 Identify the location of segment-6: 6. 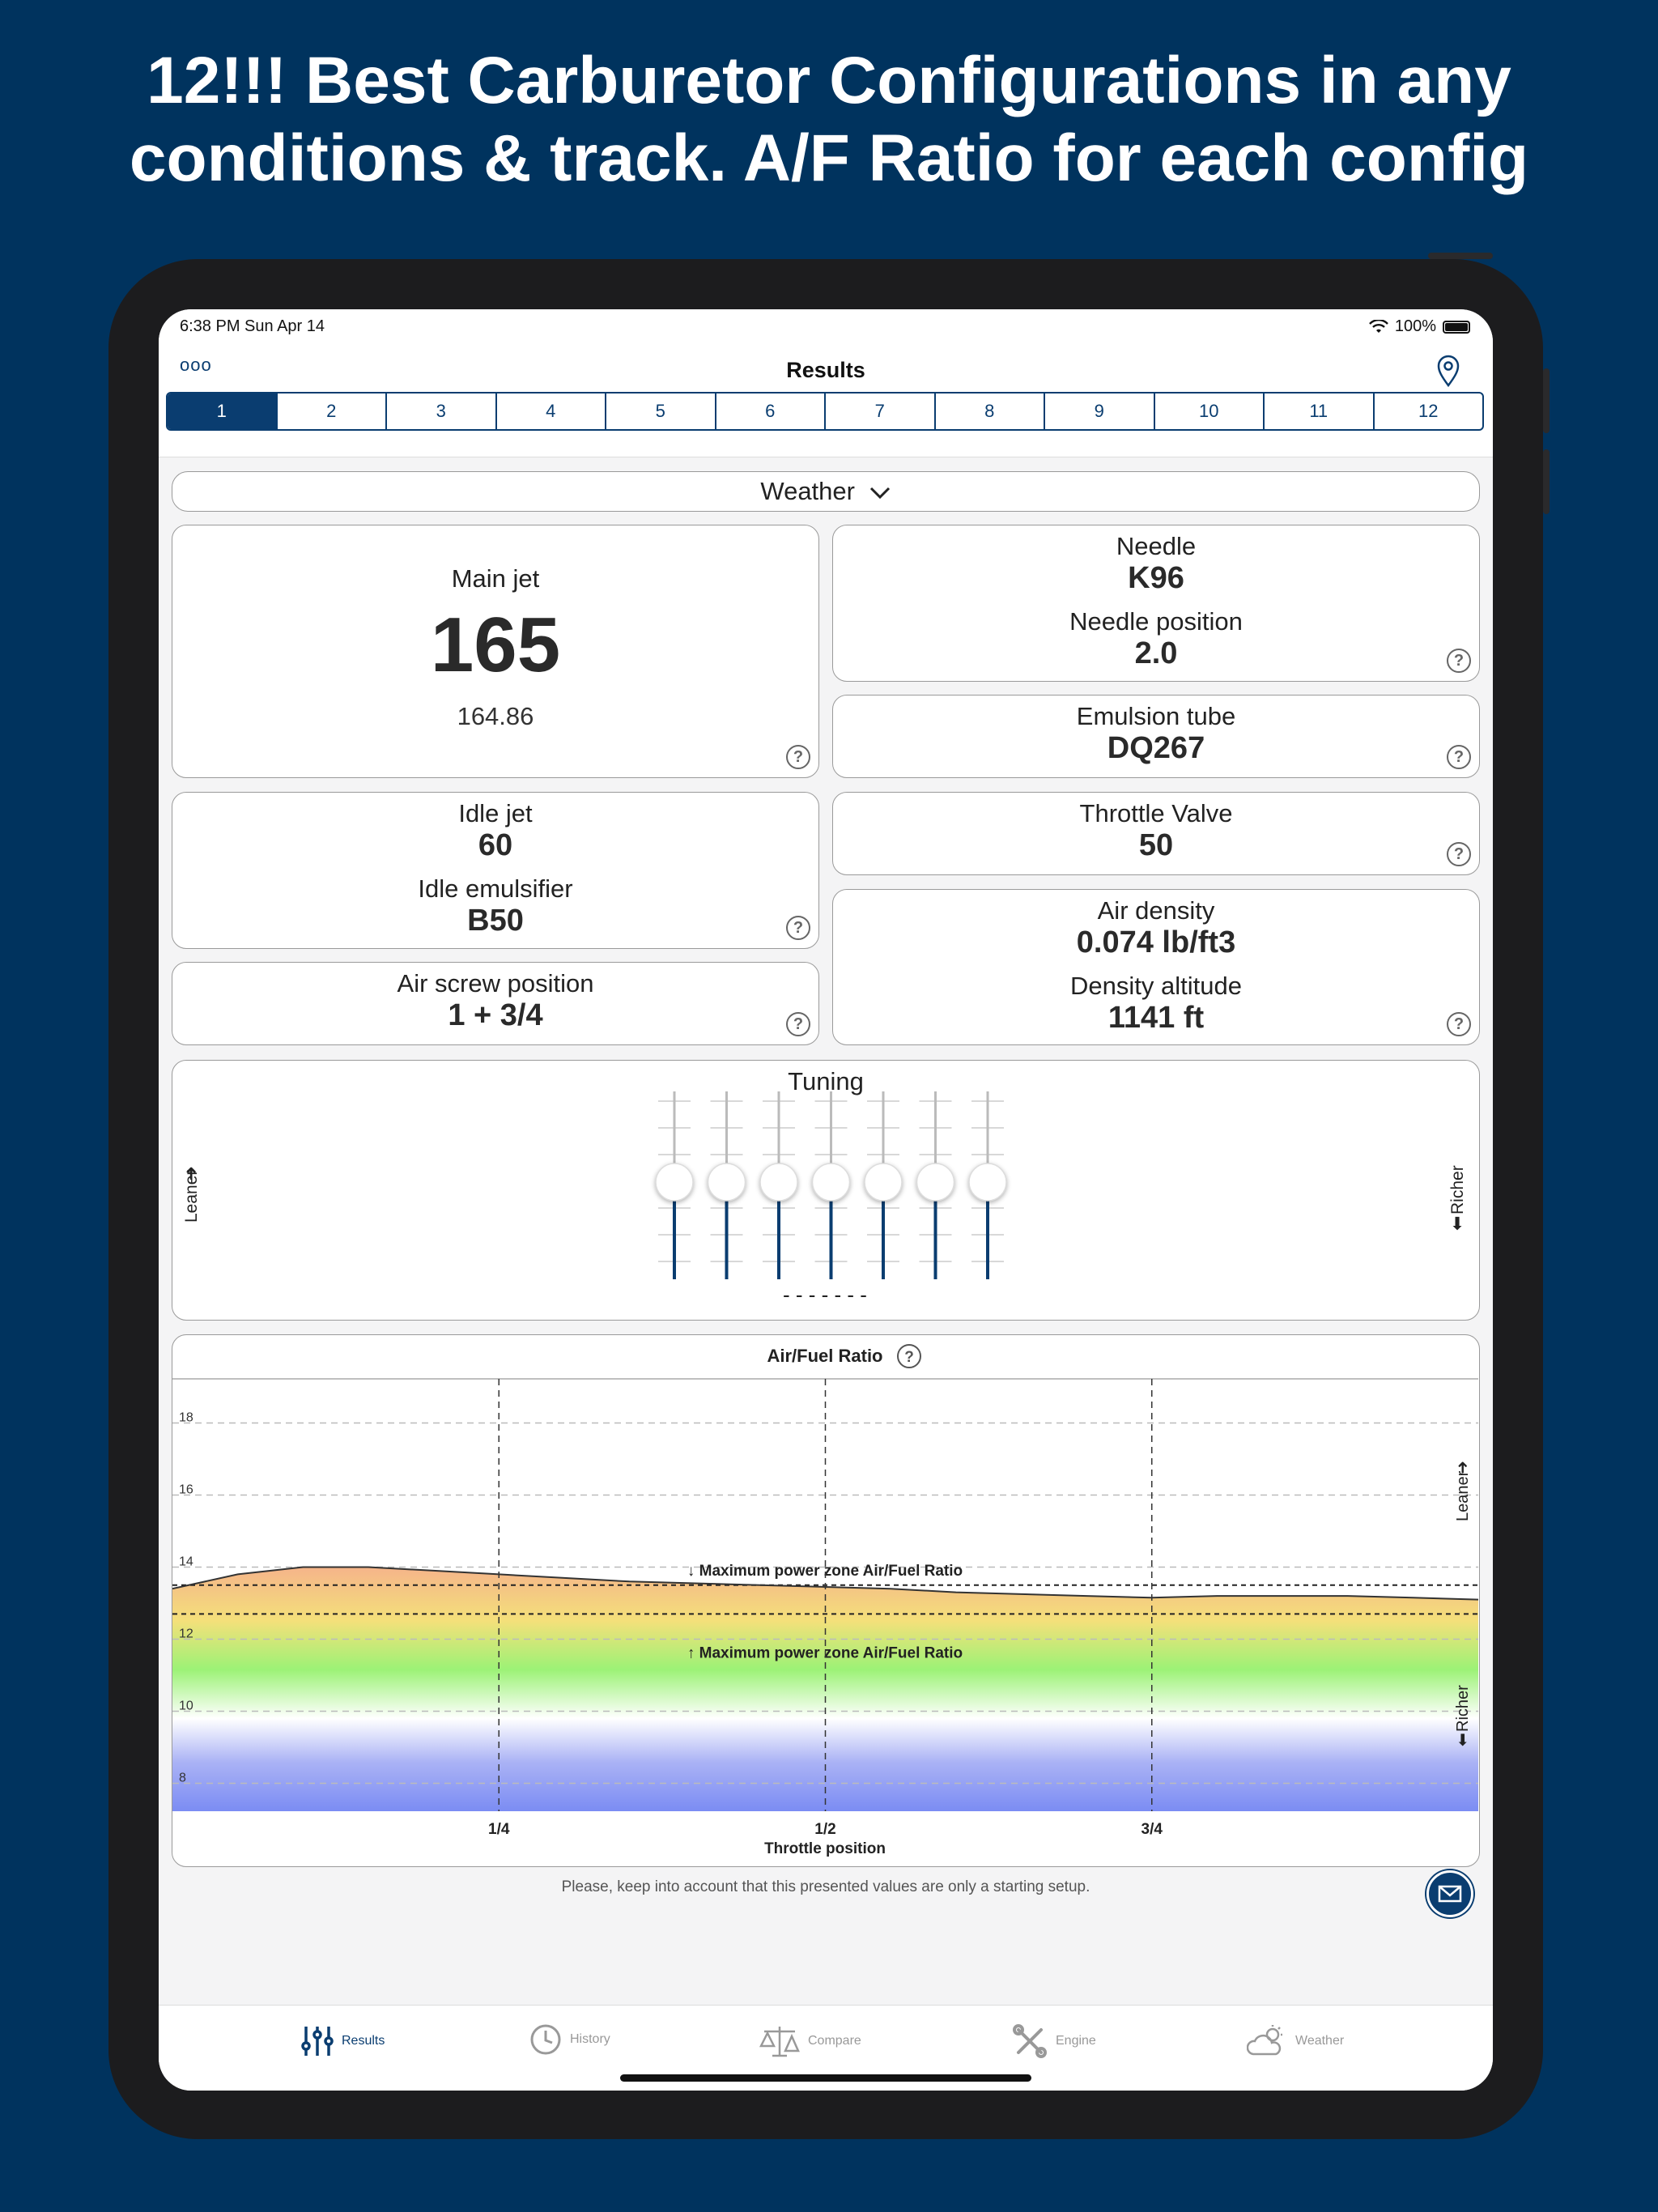
(769, 411).